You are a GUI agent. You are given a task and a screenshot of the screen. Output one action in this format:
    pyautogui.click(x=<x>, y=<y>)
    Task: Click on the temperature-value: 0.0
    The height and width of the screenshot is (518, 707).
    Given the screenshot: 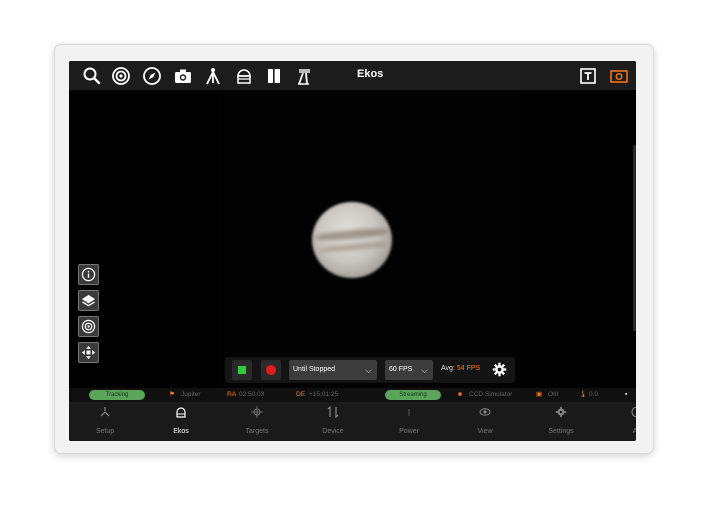 What is the action you would take?
    pyautogui.click(x=594, y=394)
    